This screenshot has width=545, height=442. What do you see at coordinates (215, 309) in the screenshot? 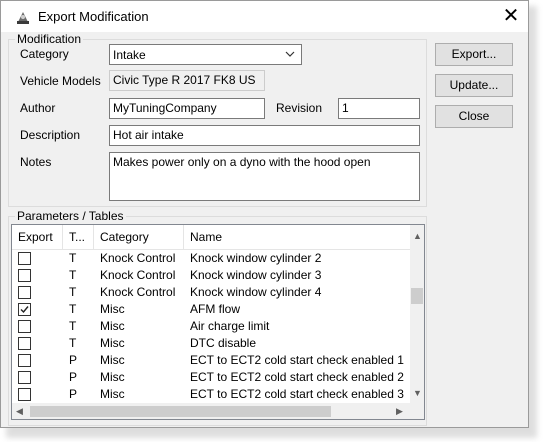
I see `name-cell: AFM flow` at bounding box center [215, 309].